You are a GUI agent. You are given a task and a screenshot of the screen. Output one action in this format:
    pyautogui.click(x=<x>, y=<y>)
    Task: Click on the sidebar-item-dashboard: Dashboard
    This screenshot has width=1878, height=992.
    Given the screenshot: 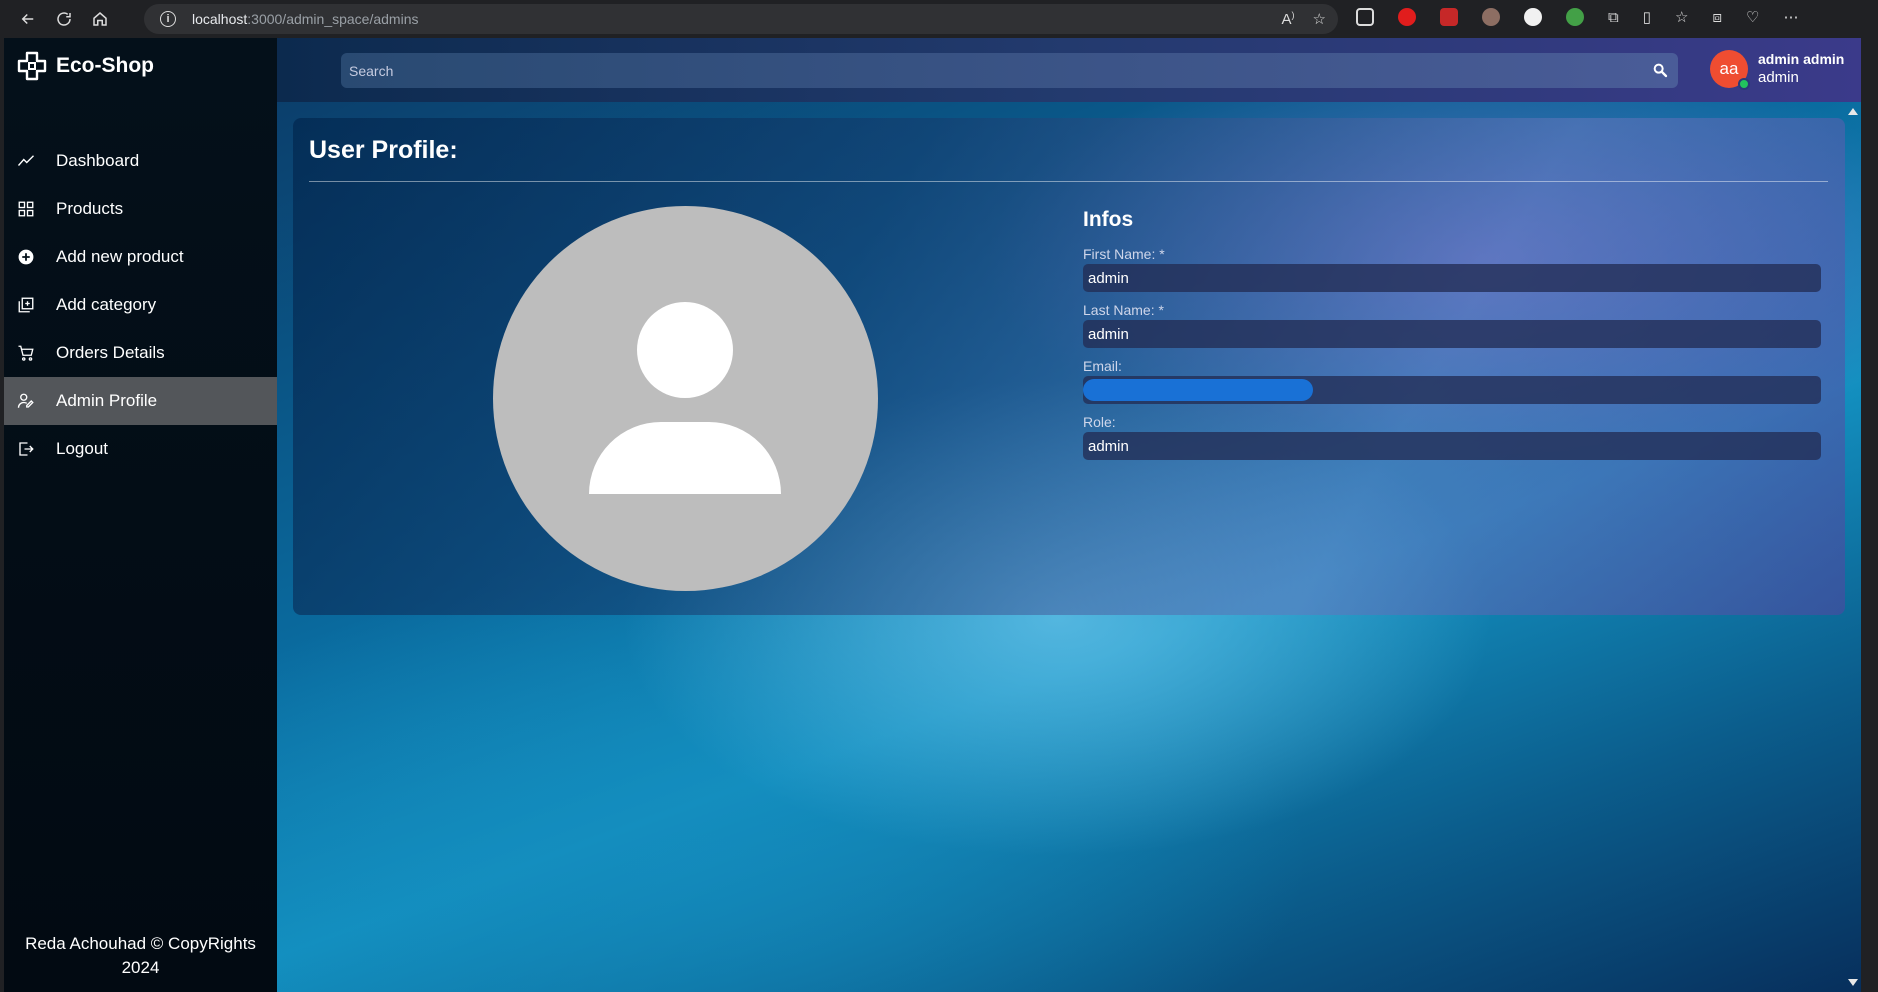 What is the action you would take?
    pyautogui.click(x=140, y=161)
    